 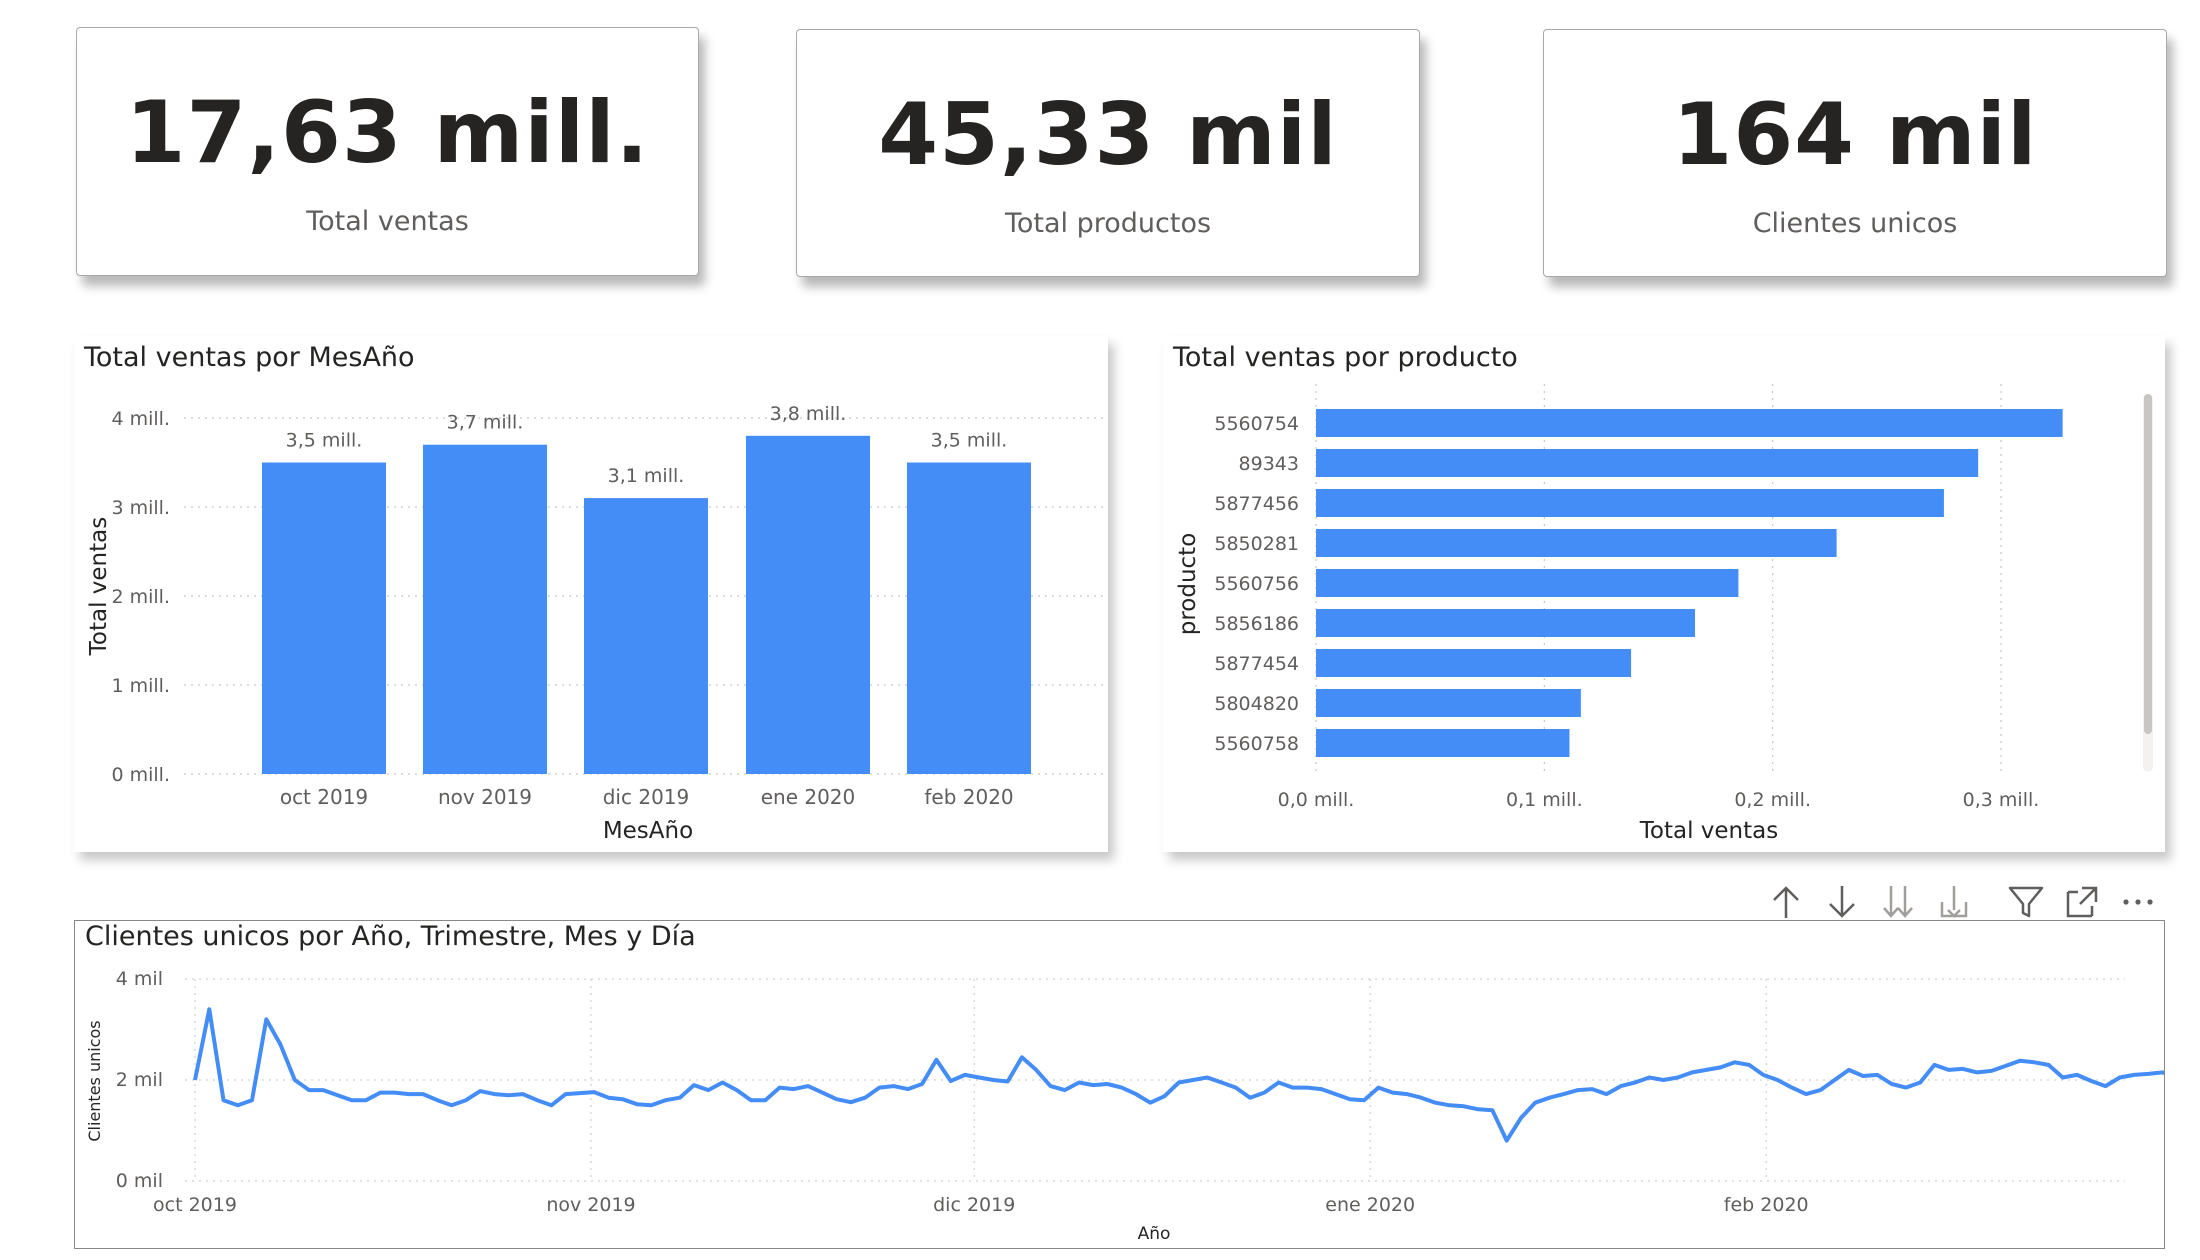 What do you see at coordinates (99, 586) in the screenshot?
I see `bar-chart-ylabel: Total ventas` at bounding box center [99, 586].